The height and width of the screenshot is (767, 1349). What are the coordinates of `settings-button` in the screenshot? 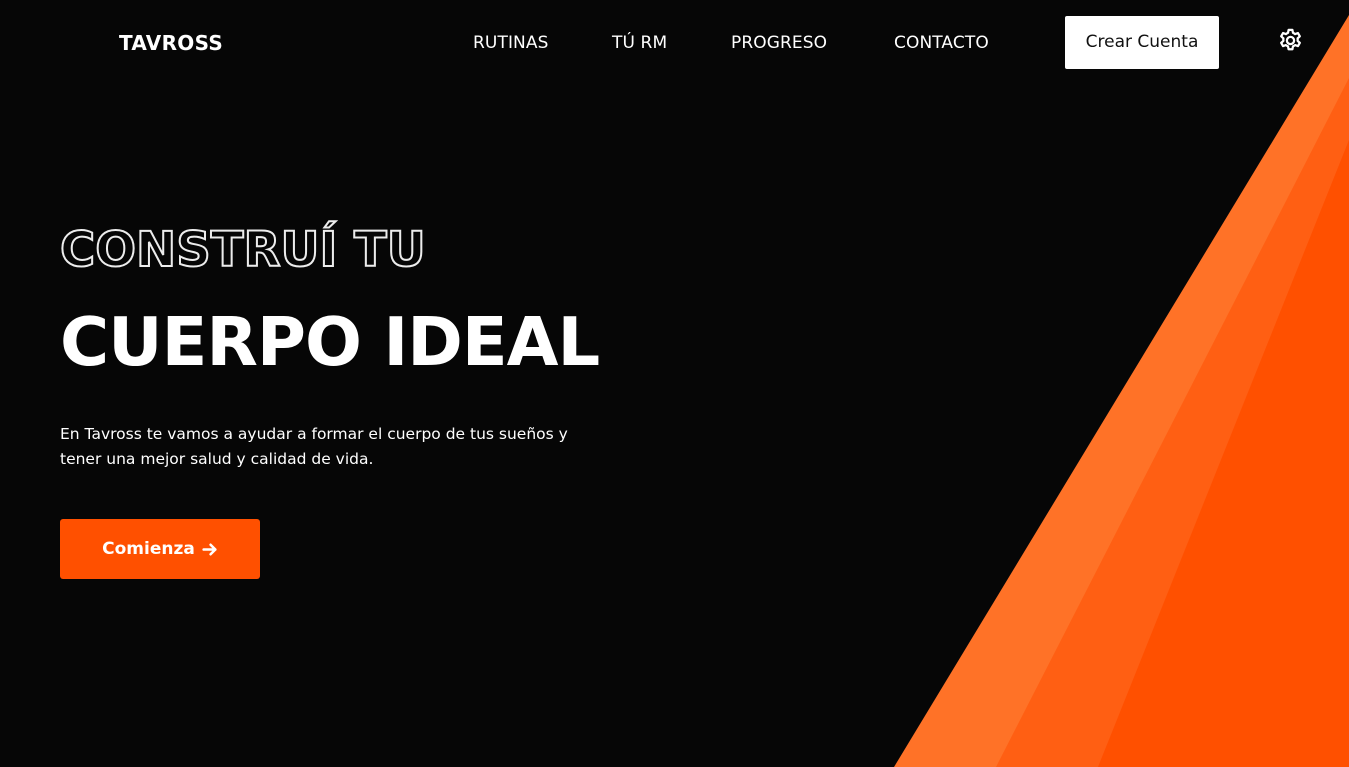 It's located at (1290, 40).